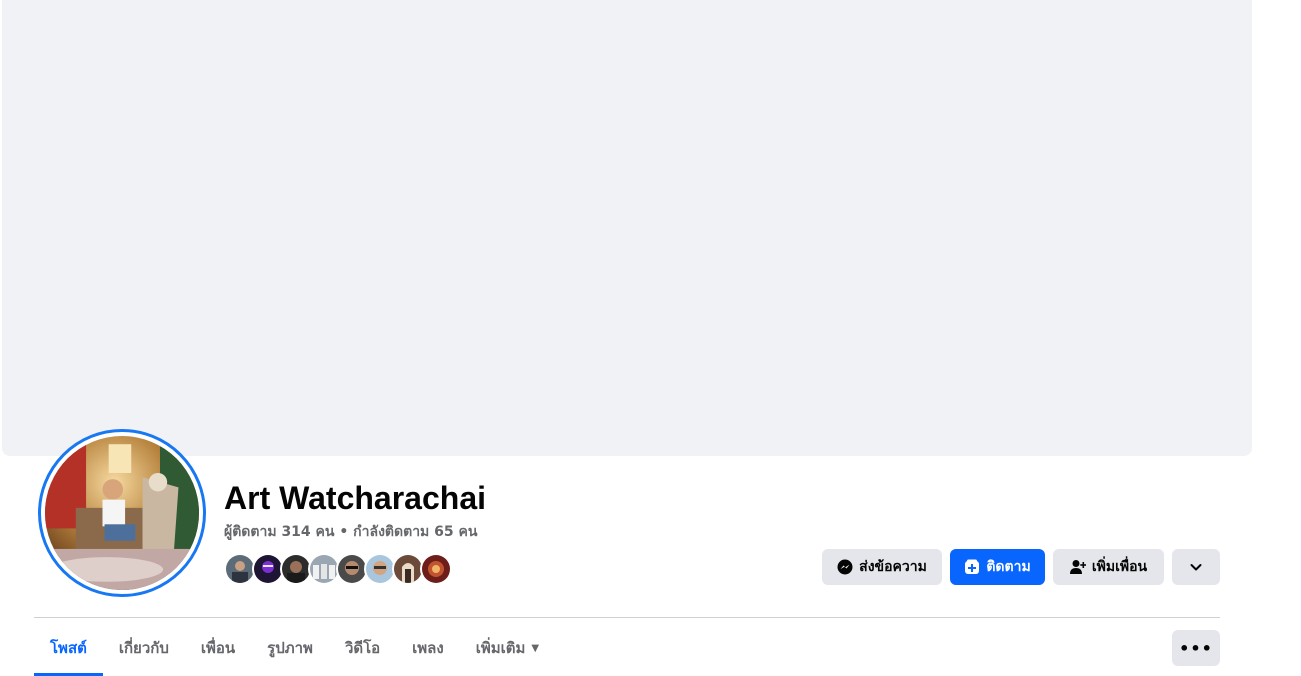 The image size is (1301, 676). I want to click on tab-videos-label: วิดีโอ, so click(362, 648).